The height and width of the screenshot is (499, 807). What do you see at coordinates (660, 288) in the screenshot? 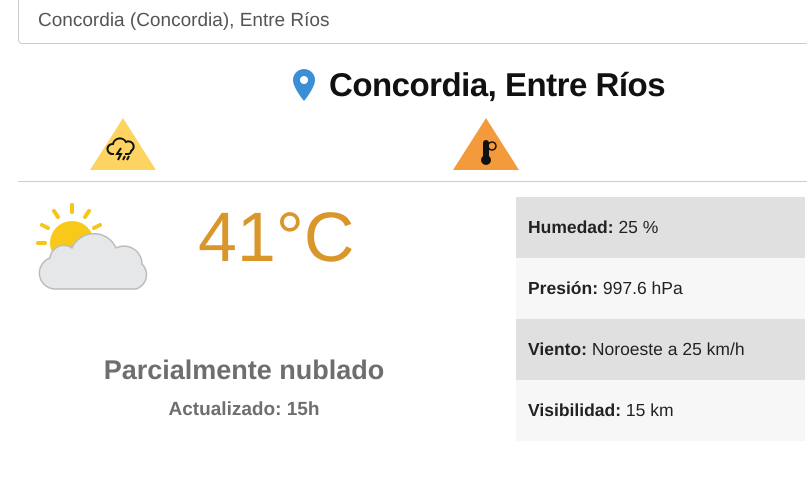
I see `detail-row: Presión: 997.6 hPa` at bounding box center [660, 288].